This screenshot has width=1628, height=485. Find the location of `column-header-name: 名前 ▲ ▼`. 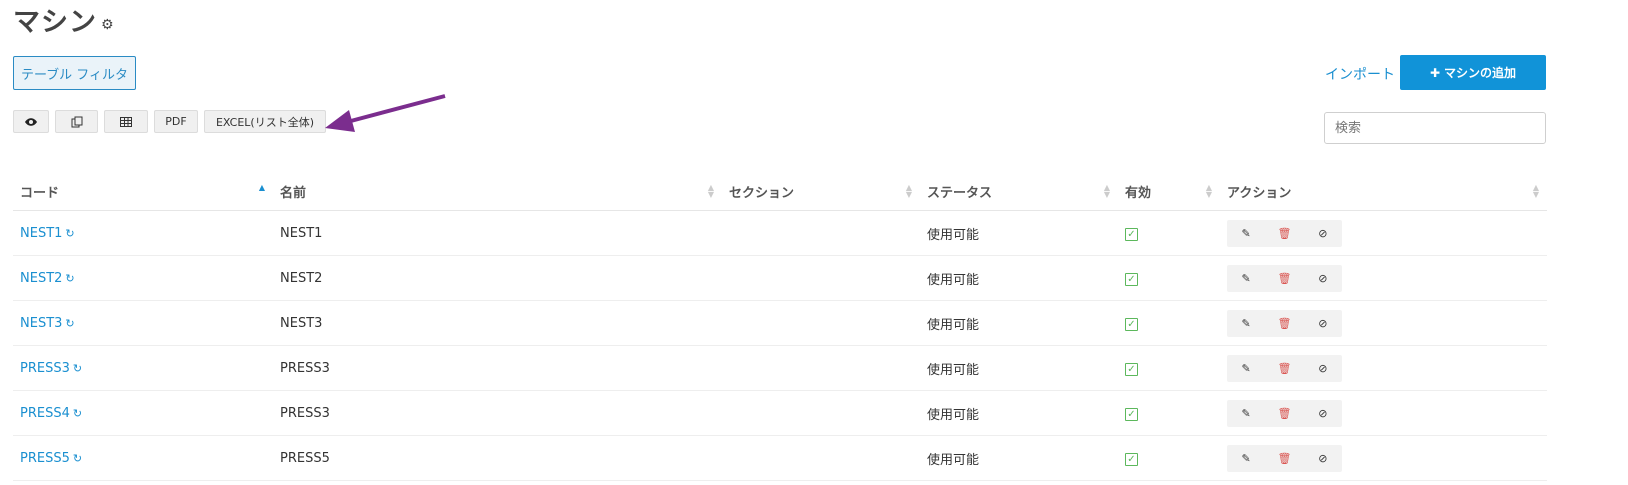

column-header-name: 名前 ▲ ▼ is located at coordinates (497, 191).